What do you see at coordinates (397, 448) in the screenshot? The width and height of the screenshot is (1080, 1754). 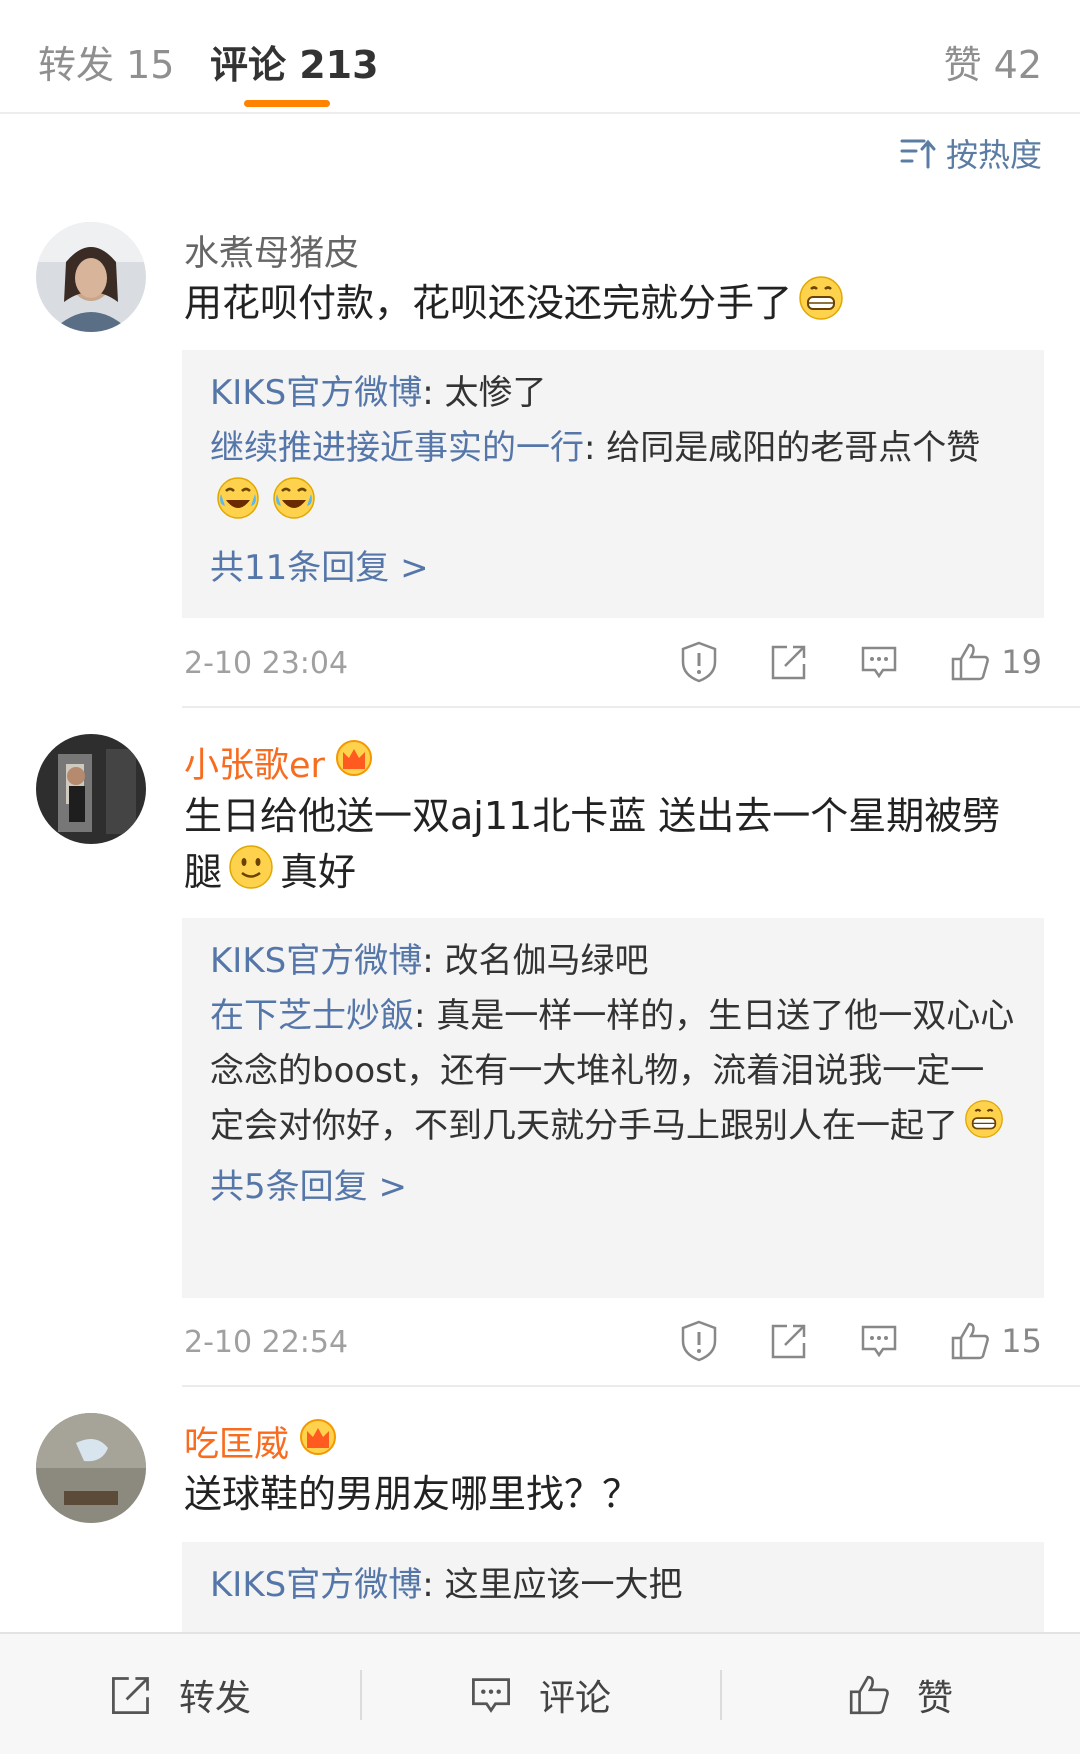 I see `reply-author: 继续推进接近事实的一行` at bounding box center [397, 448].